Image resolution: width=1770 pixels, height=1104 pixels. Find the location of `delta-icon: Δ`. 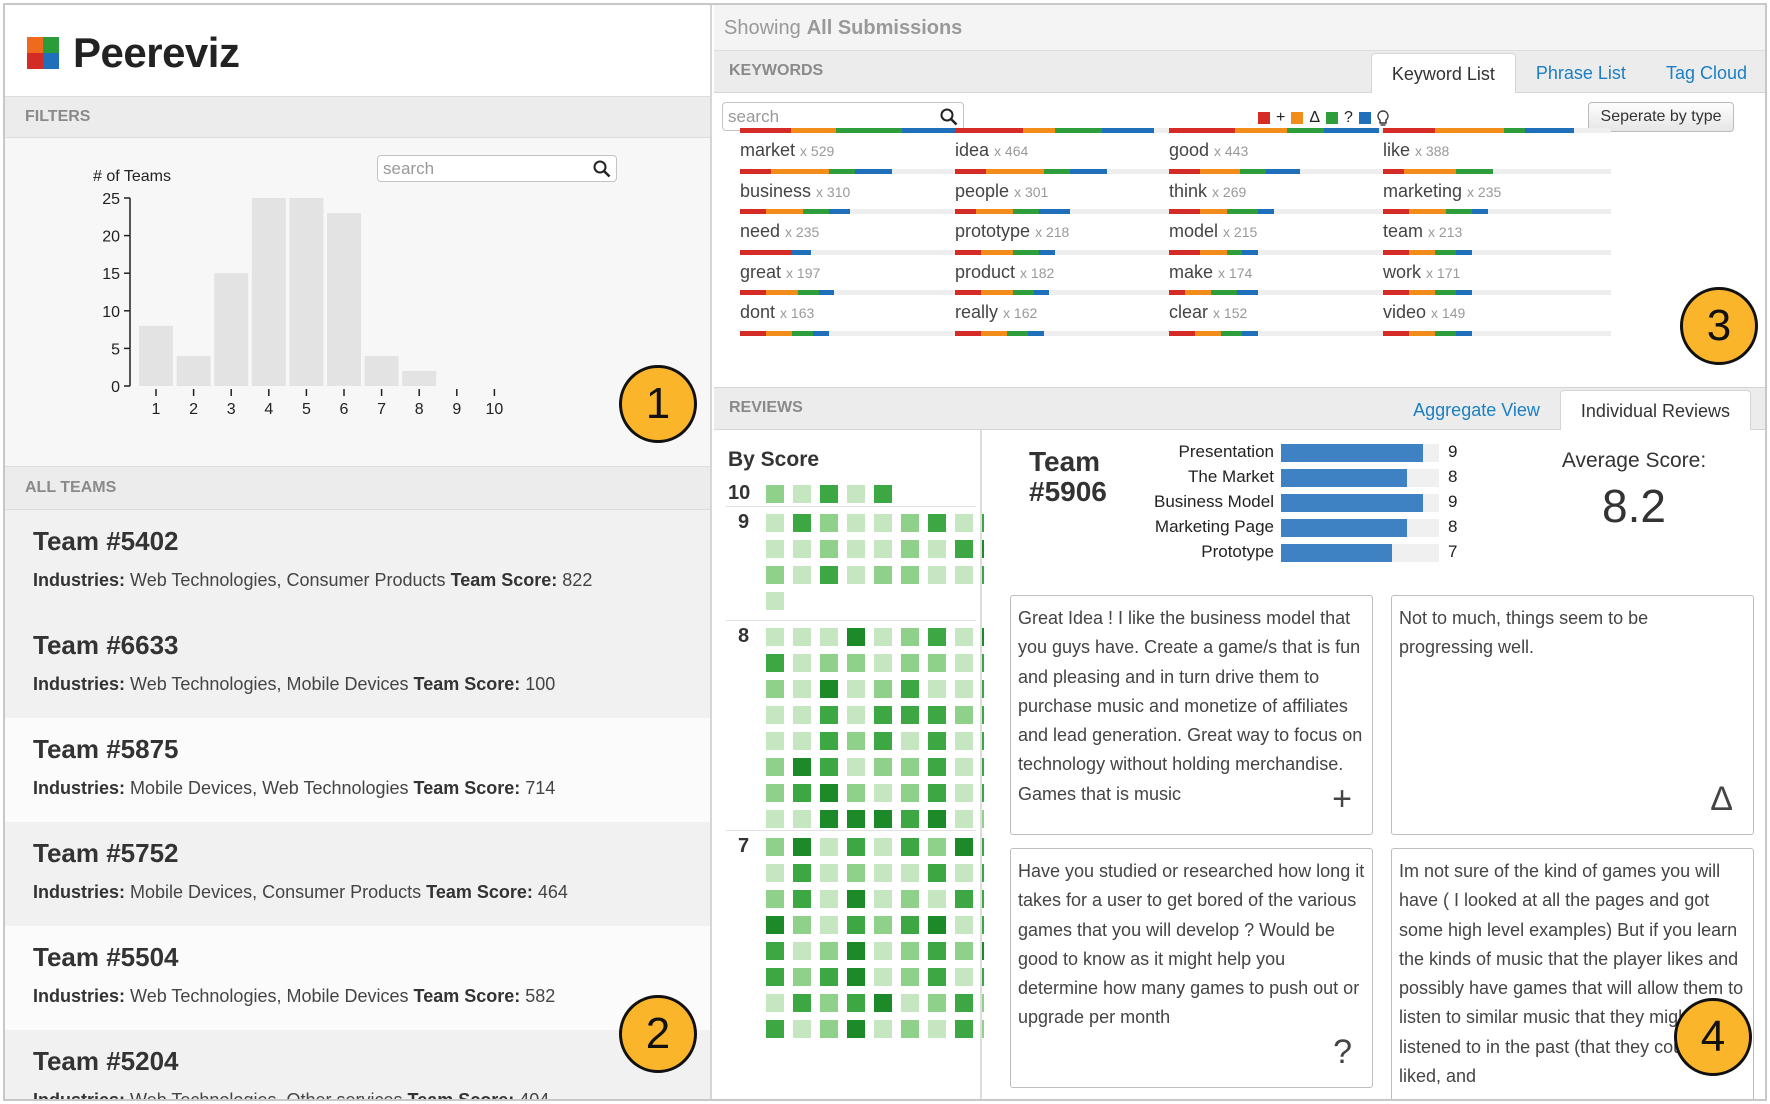

delta-icon: Δ is located at coordinates (1314, 118).